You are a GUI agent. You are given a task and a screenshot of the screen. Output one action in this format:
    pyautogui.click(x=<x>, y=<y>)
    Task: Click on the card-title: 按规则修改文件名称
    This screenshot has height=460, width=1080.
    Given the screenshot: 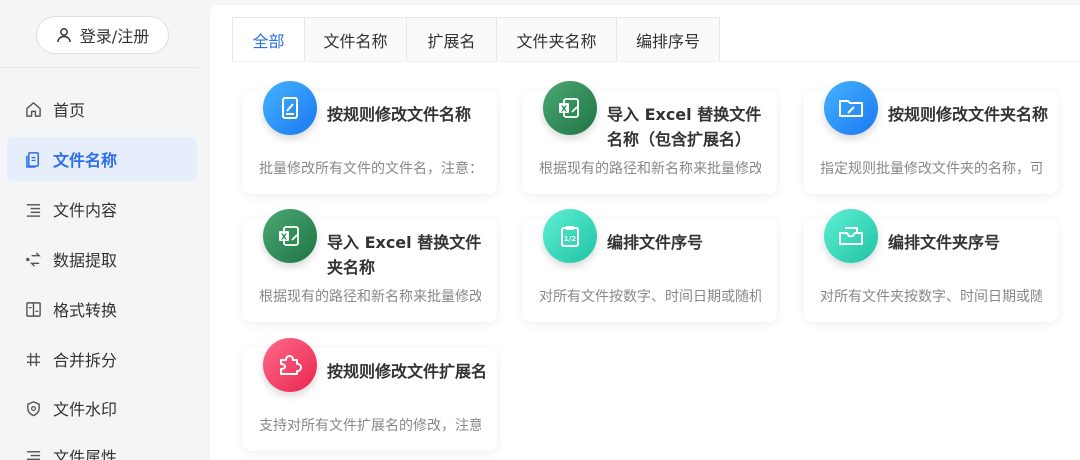 What is the action you would take?
    pyautogui.click(x=399, y=114)
    